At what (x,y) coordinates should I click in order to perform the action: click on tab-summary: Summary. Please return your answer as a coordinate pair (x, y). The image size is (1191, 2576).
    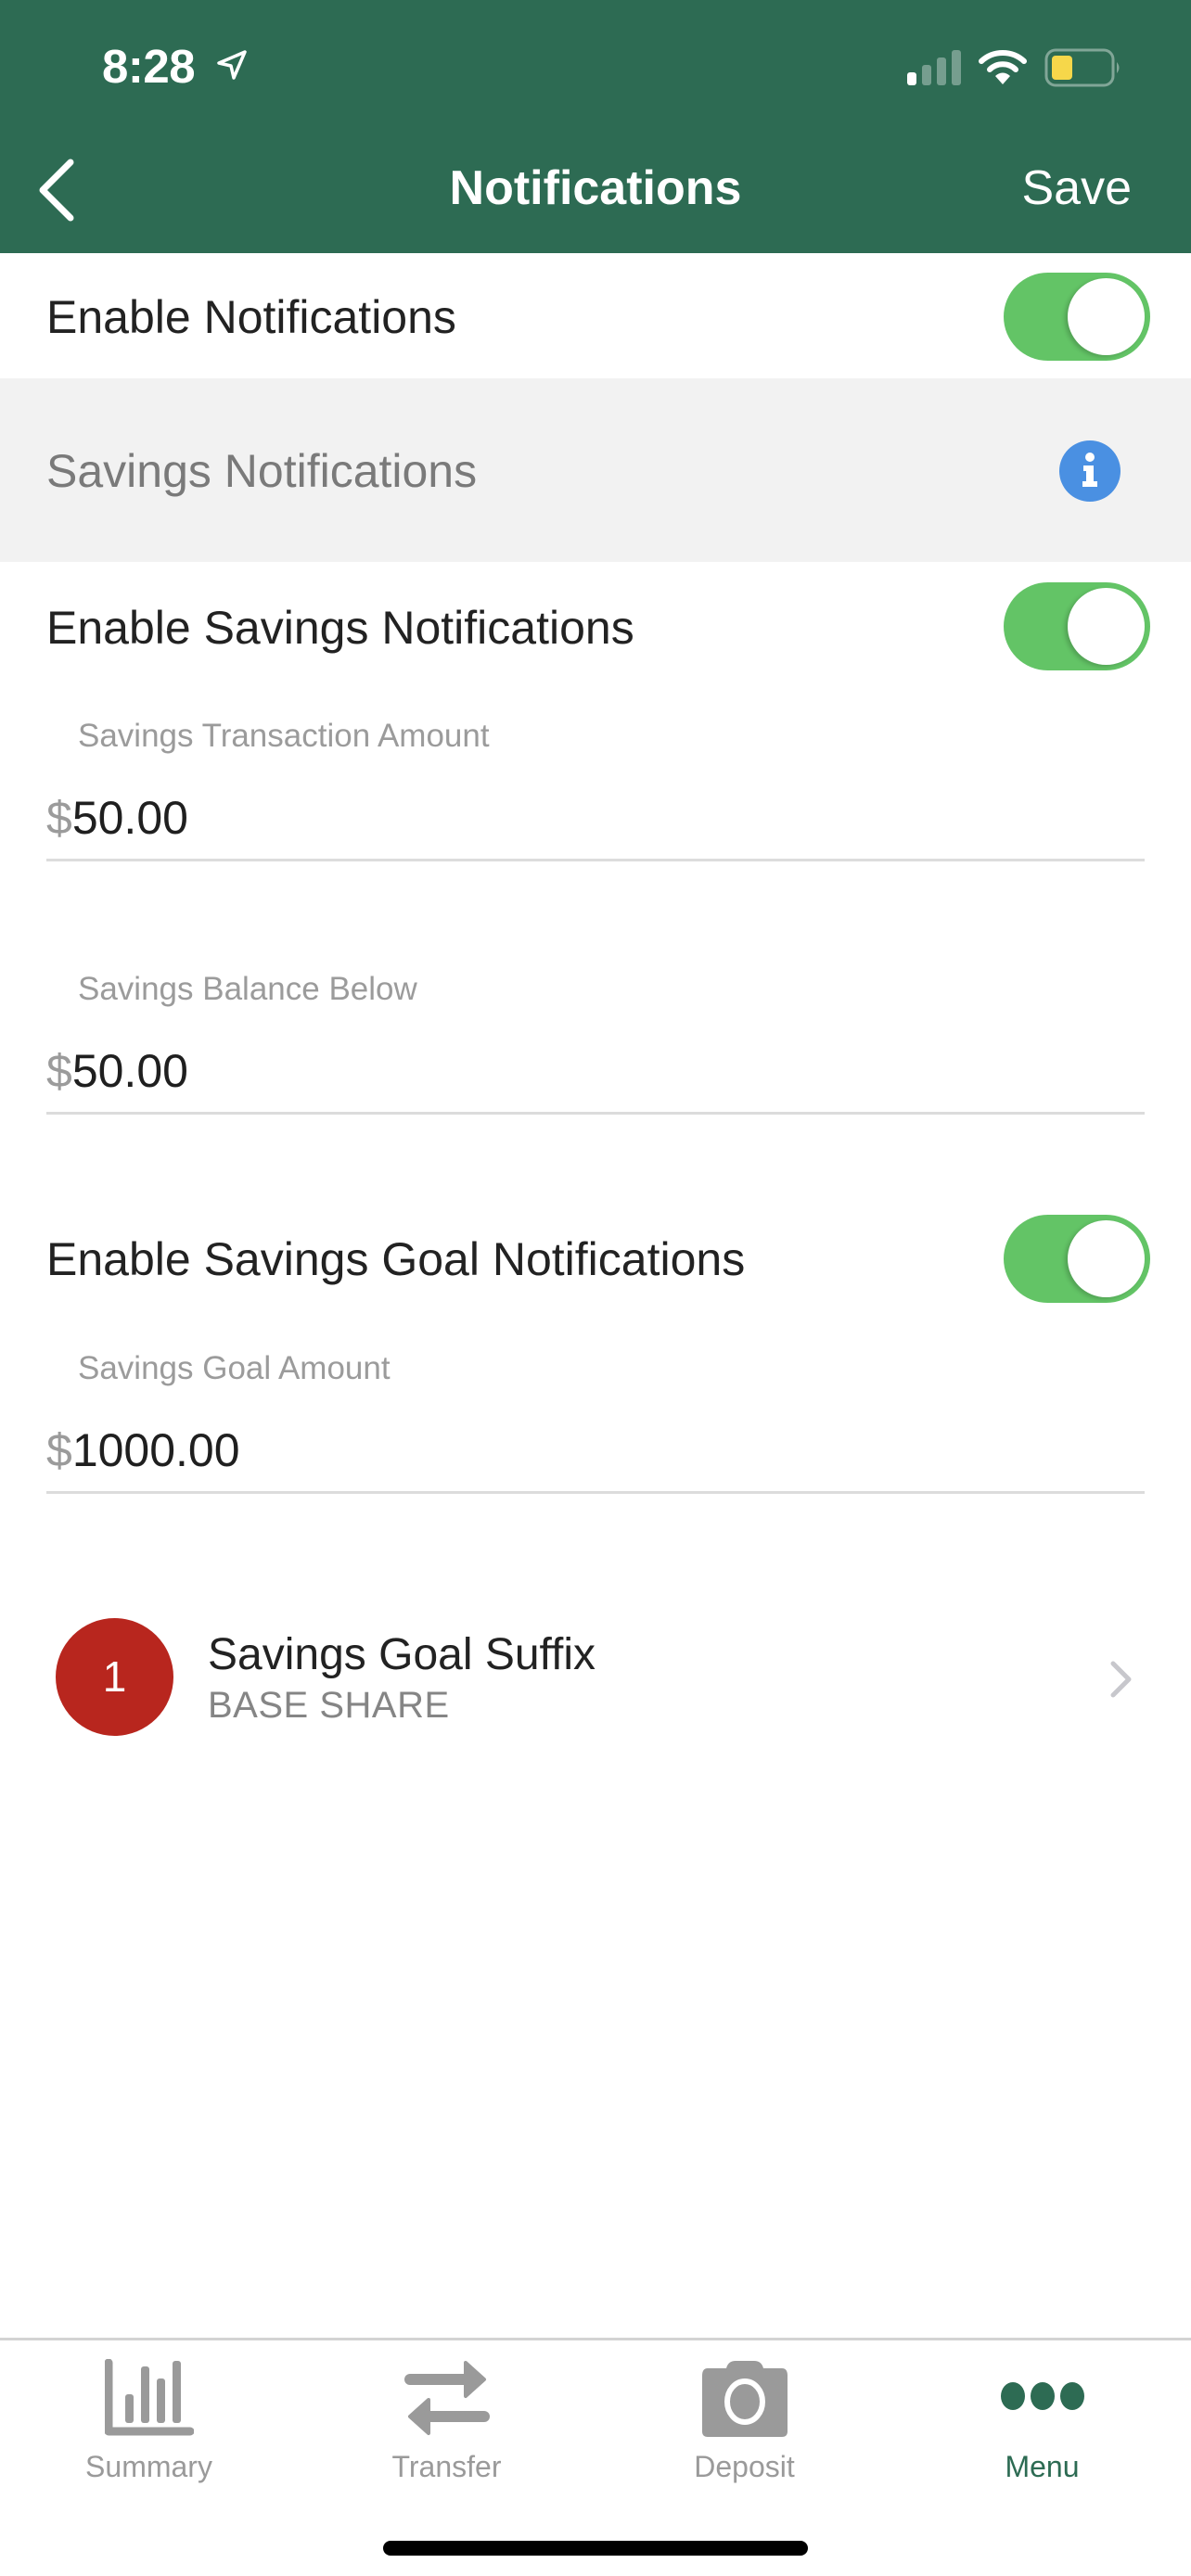
    Looking at the image, I should click on (149, 2425).